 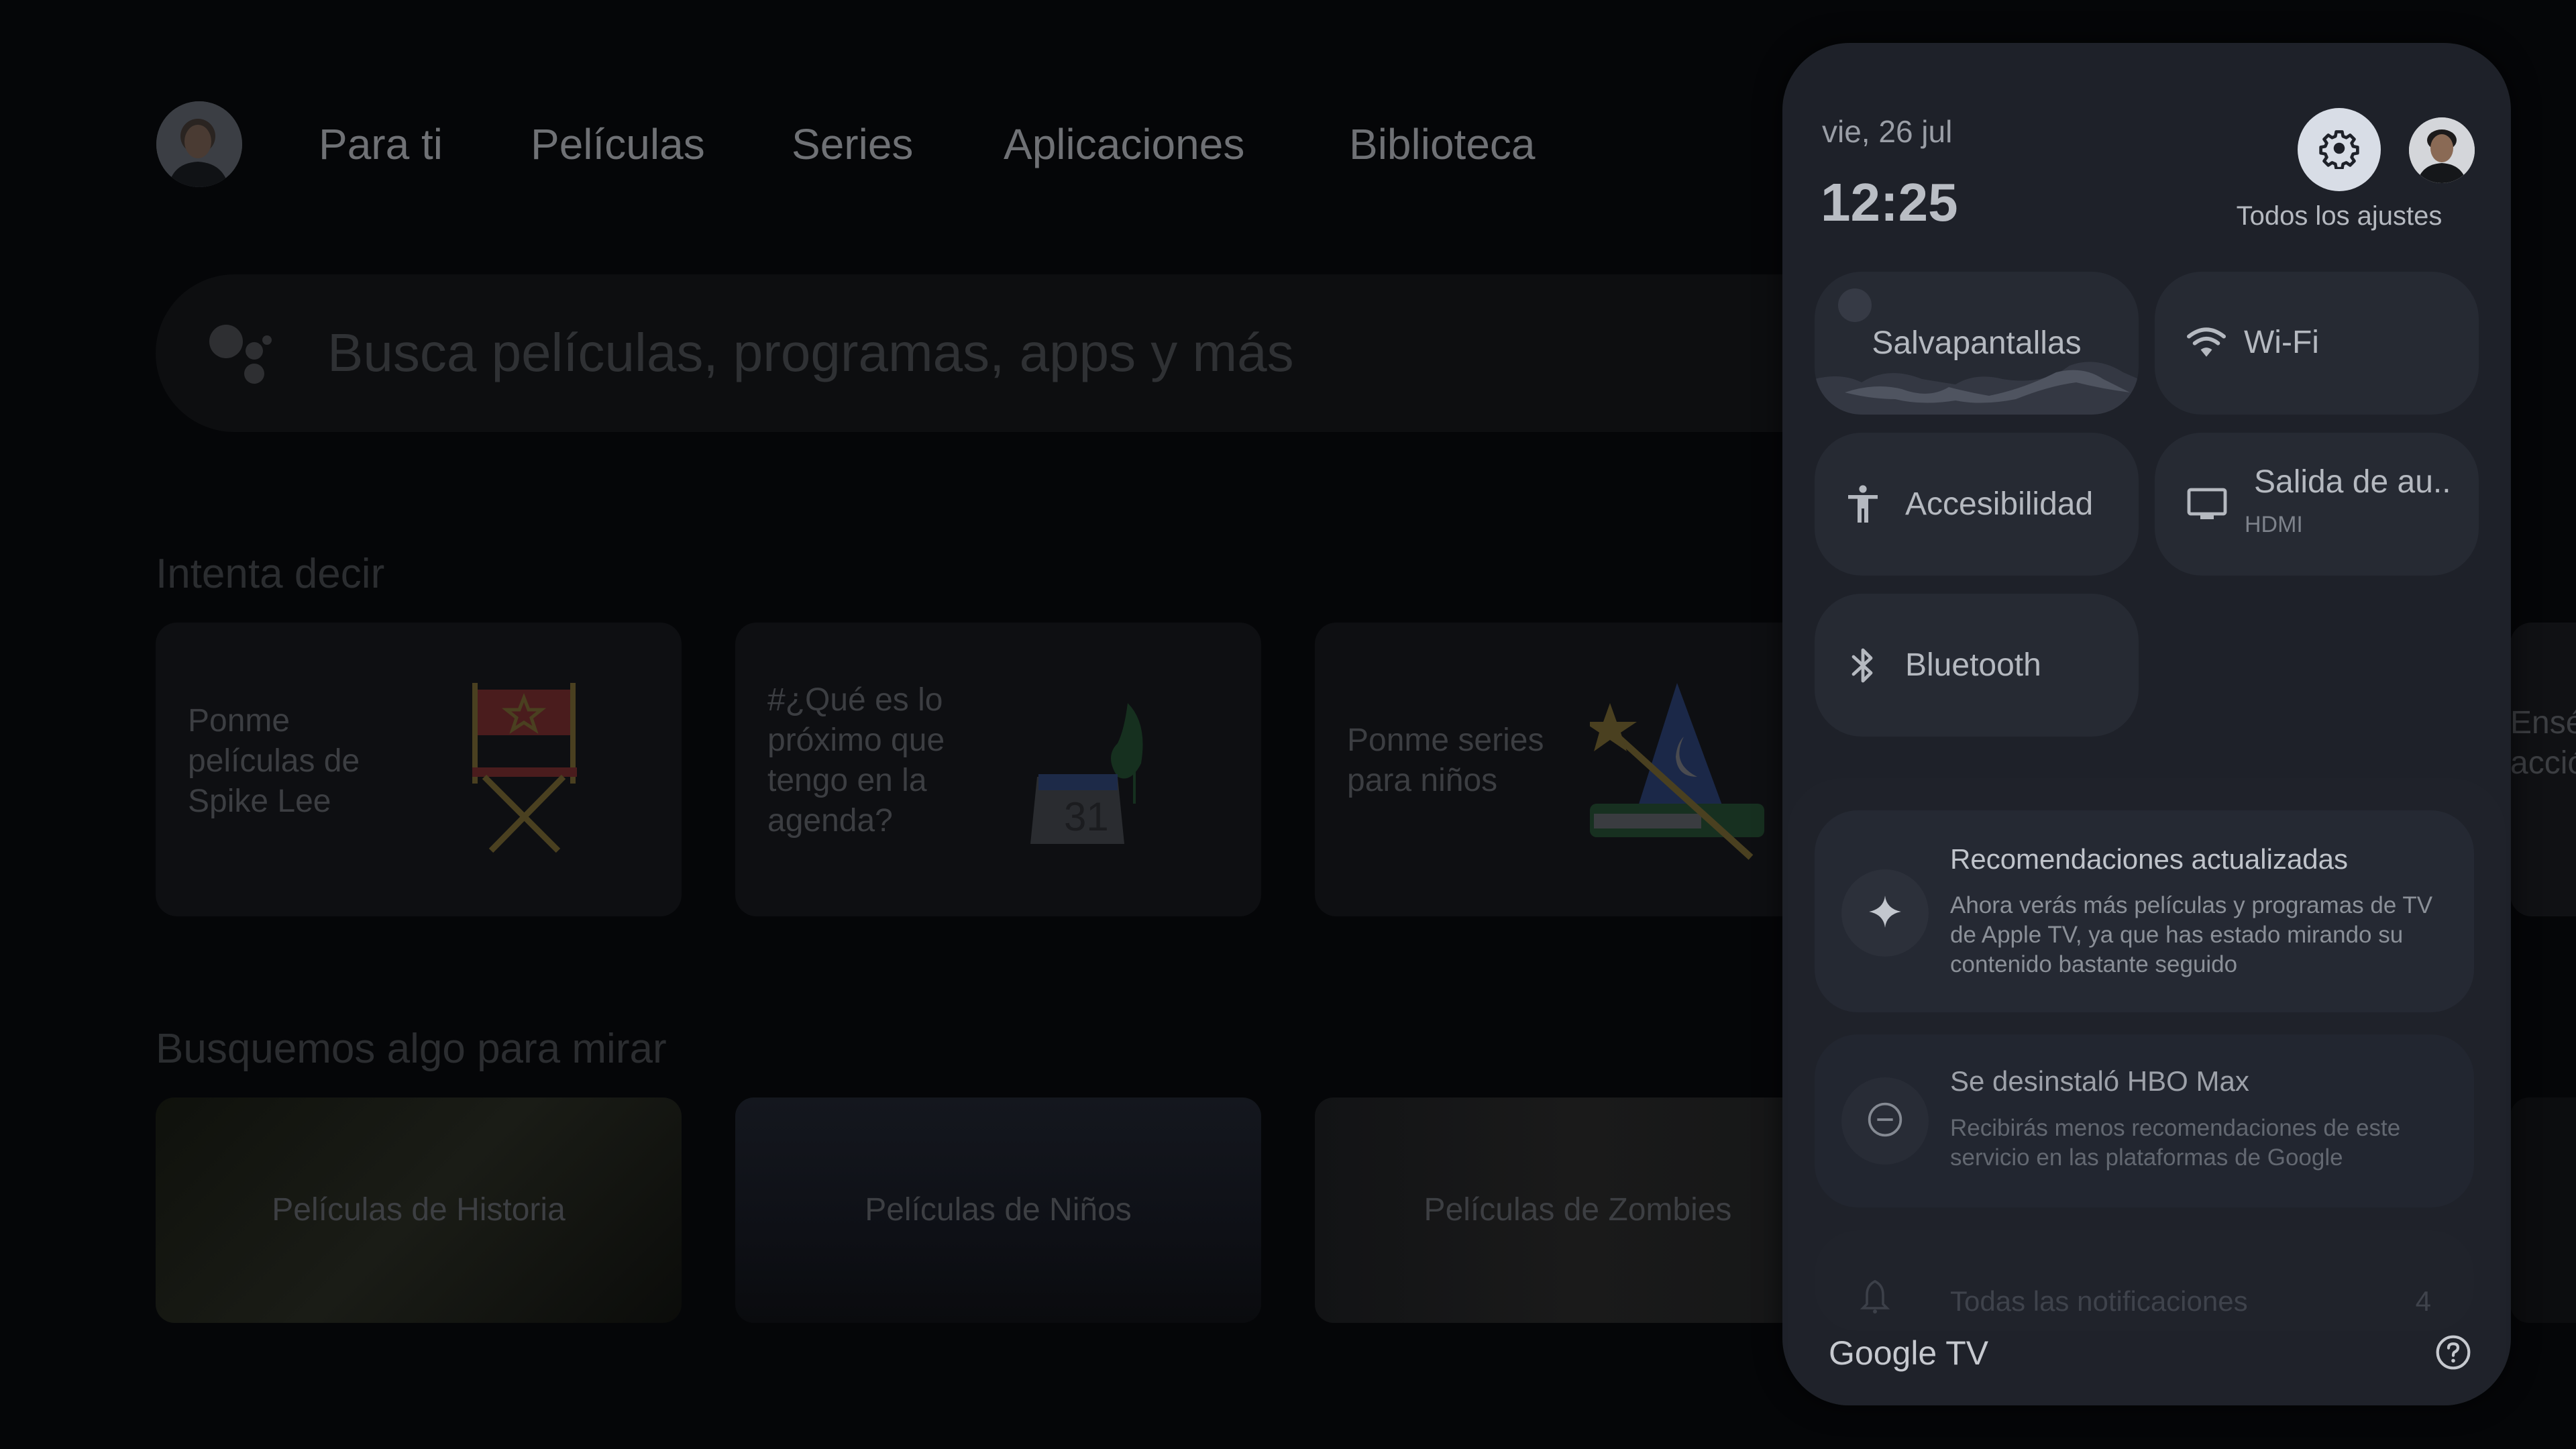 I want to click on tile-accessibility: Accesibilidad, so click(x=1977, y=504).